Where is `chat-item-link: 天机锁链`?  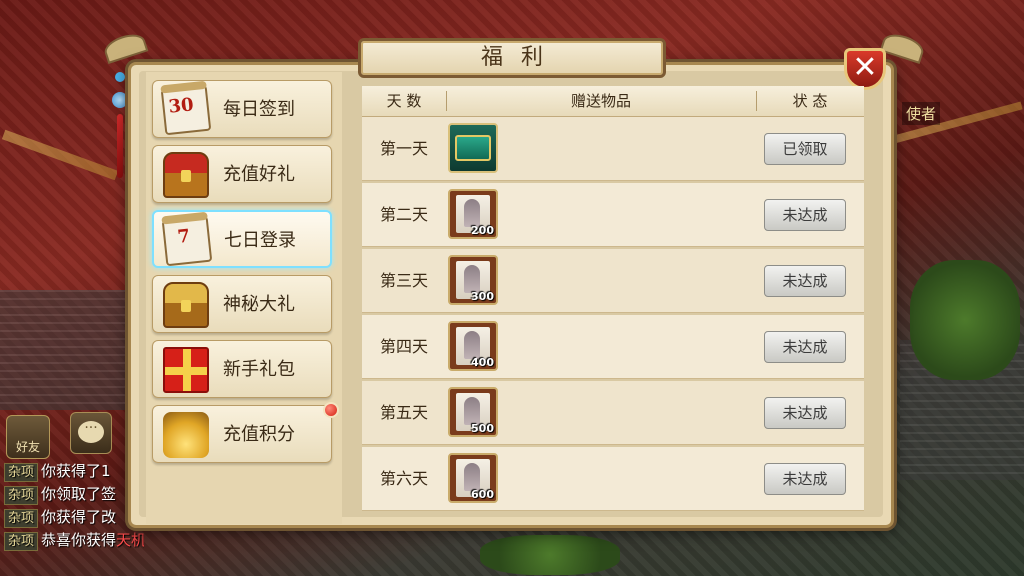
chat-item-link: 天机锁链 is located at coordinates (130, 540).